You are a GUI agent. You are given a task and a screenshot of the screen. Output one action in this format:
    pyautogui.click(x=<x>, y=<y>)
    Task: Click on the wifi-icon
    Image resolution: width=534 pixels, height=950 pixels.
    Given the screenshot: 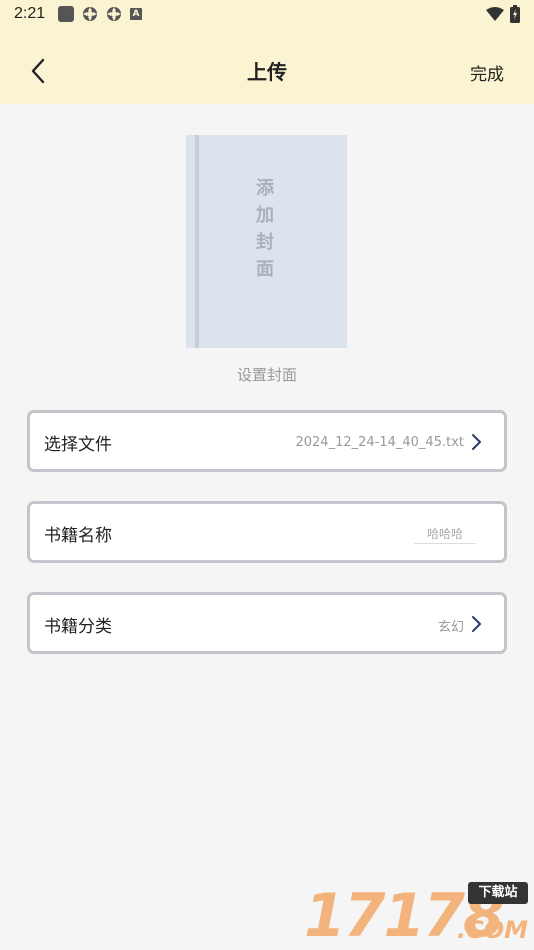 What is the action you would take?
    pyautogui.click(x=495, y=16)
    